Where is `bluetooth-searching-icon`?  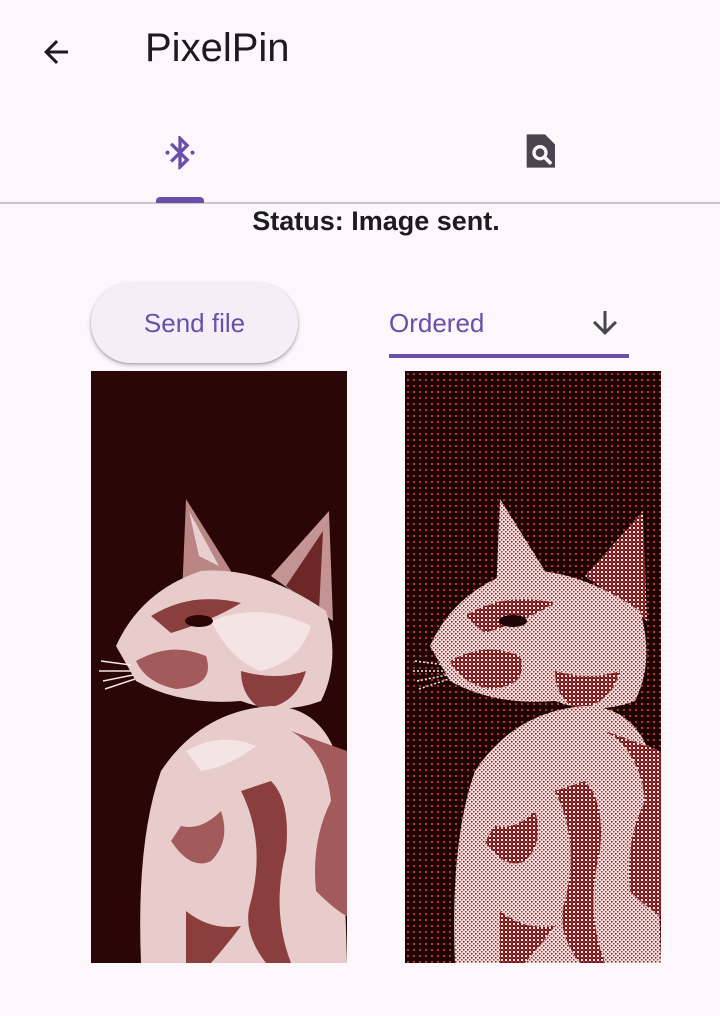 bluetooth-searching-icon is located at coordinates (180, 153).